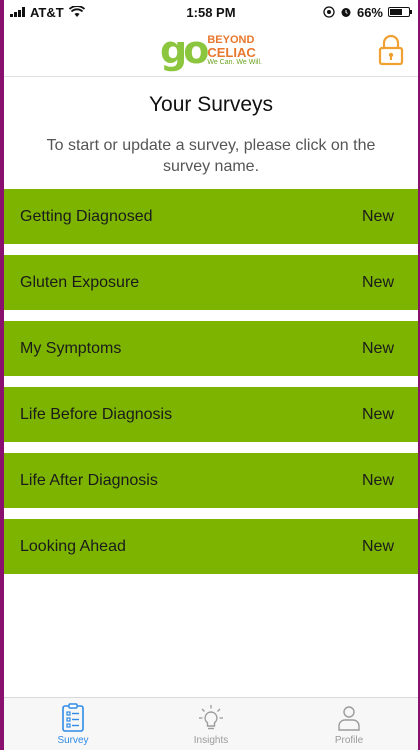 This screenshot has width=420, height=750. What do you see at coordinates (71, 348) in the screenshot?
I see `survey-name: My Symptoms` at bounding box center [71, 348].